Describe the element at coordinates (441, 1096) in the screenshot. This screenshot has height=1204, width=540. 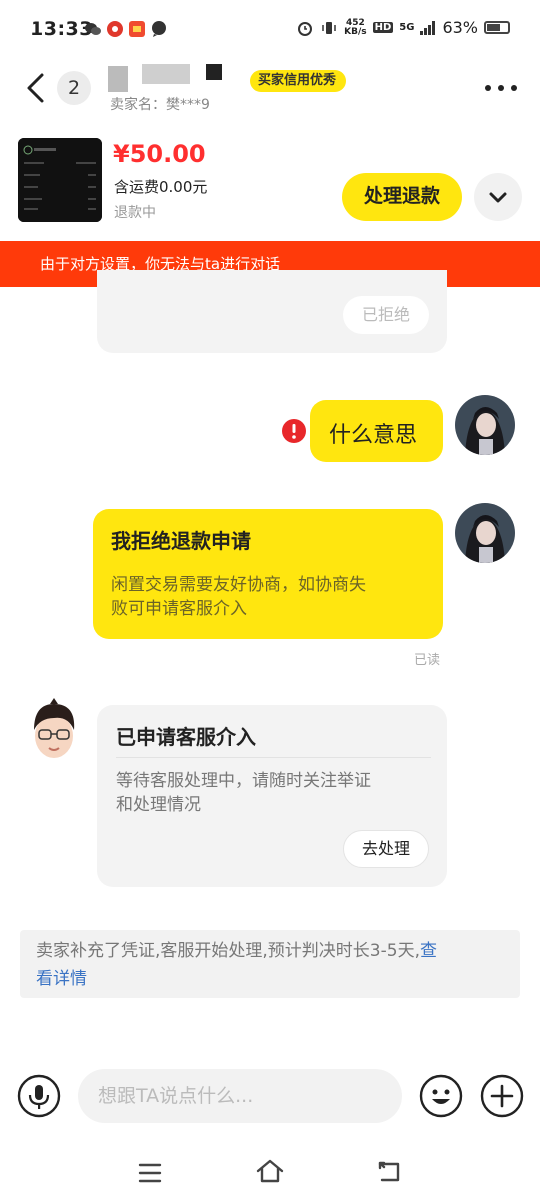
I see `emoji-icon` at that location.